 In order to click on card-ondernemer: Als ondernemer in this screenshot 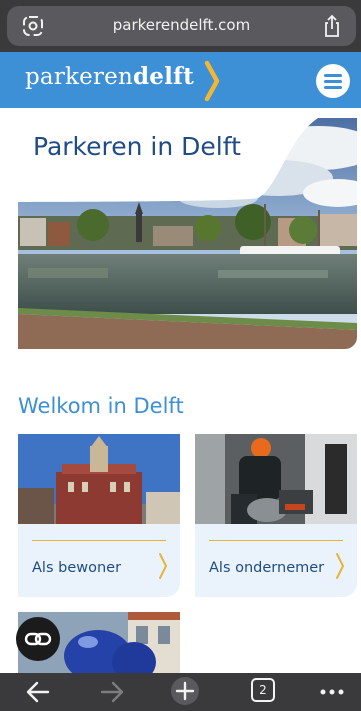, I will do `click(276, 515)`.